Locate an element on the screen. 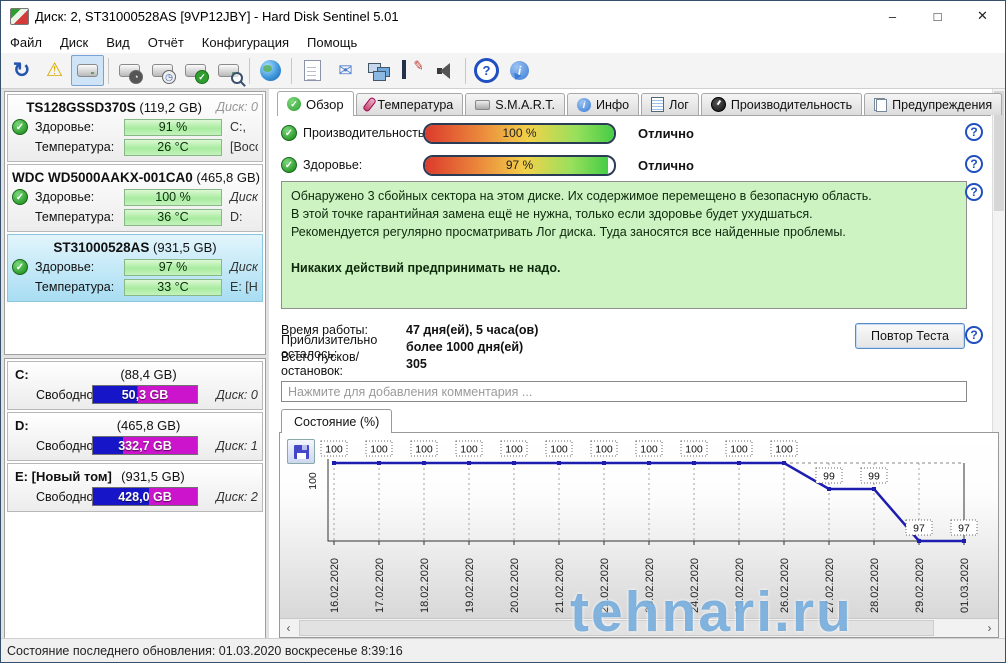 The image size is (1006, 663). disk-overview-icon is located at coordinates (87, 70).